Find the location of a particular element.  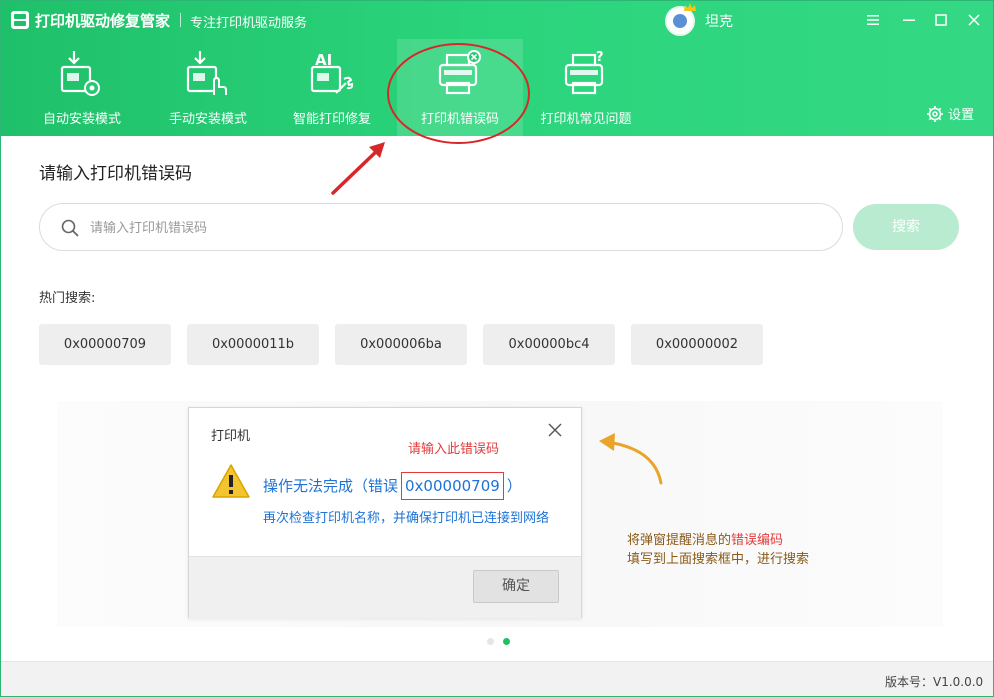

error-code-highlight: 0x00000709 is located at coordinates (452, 486).